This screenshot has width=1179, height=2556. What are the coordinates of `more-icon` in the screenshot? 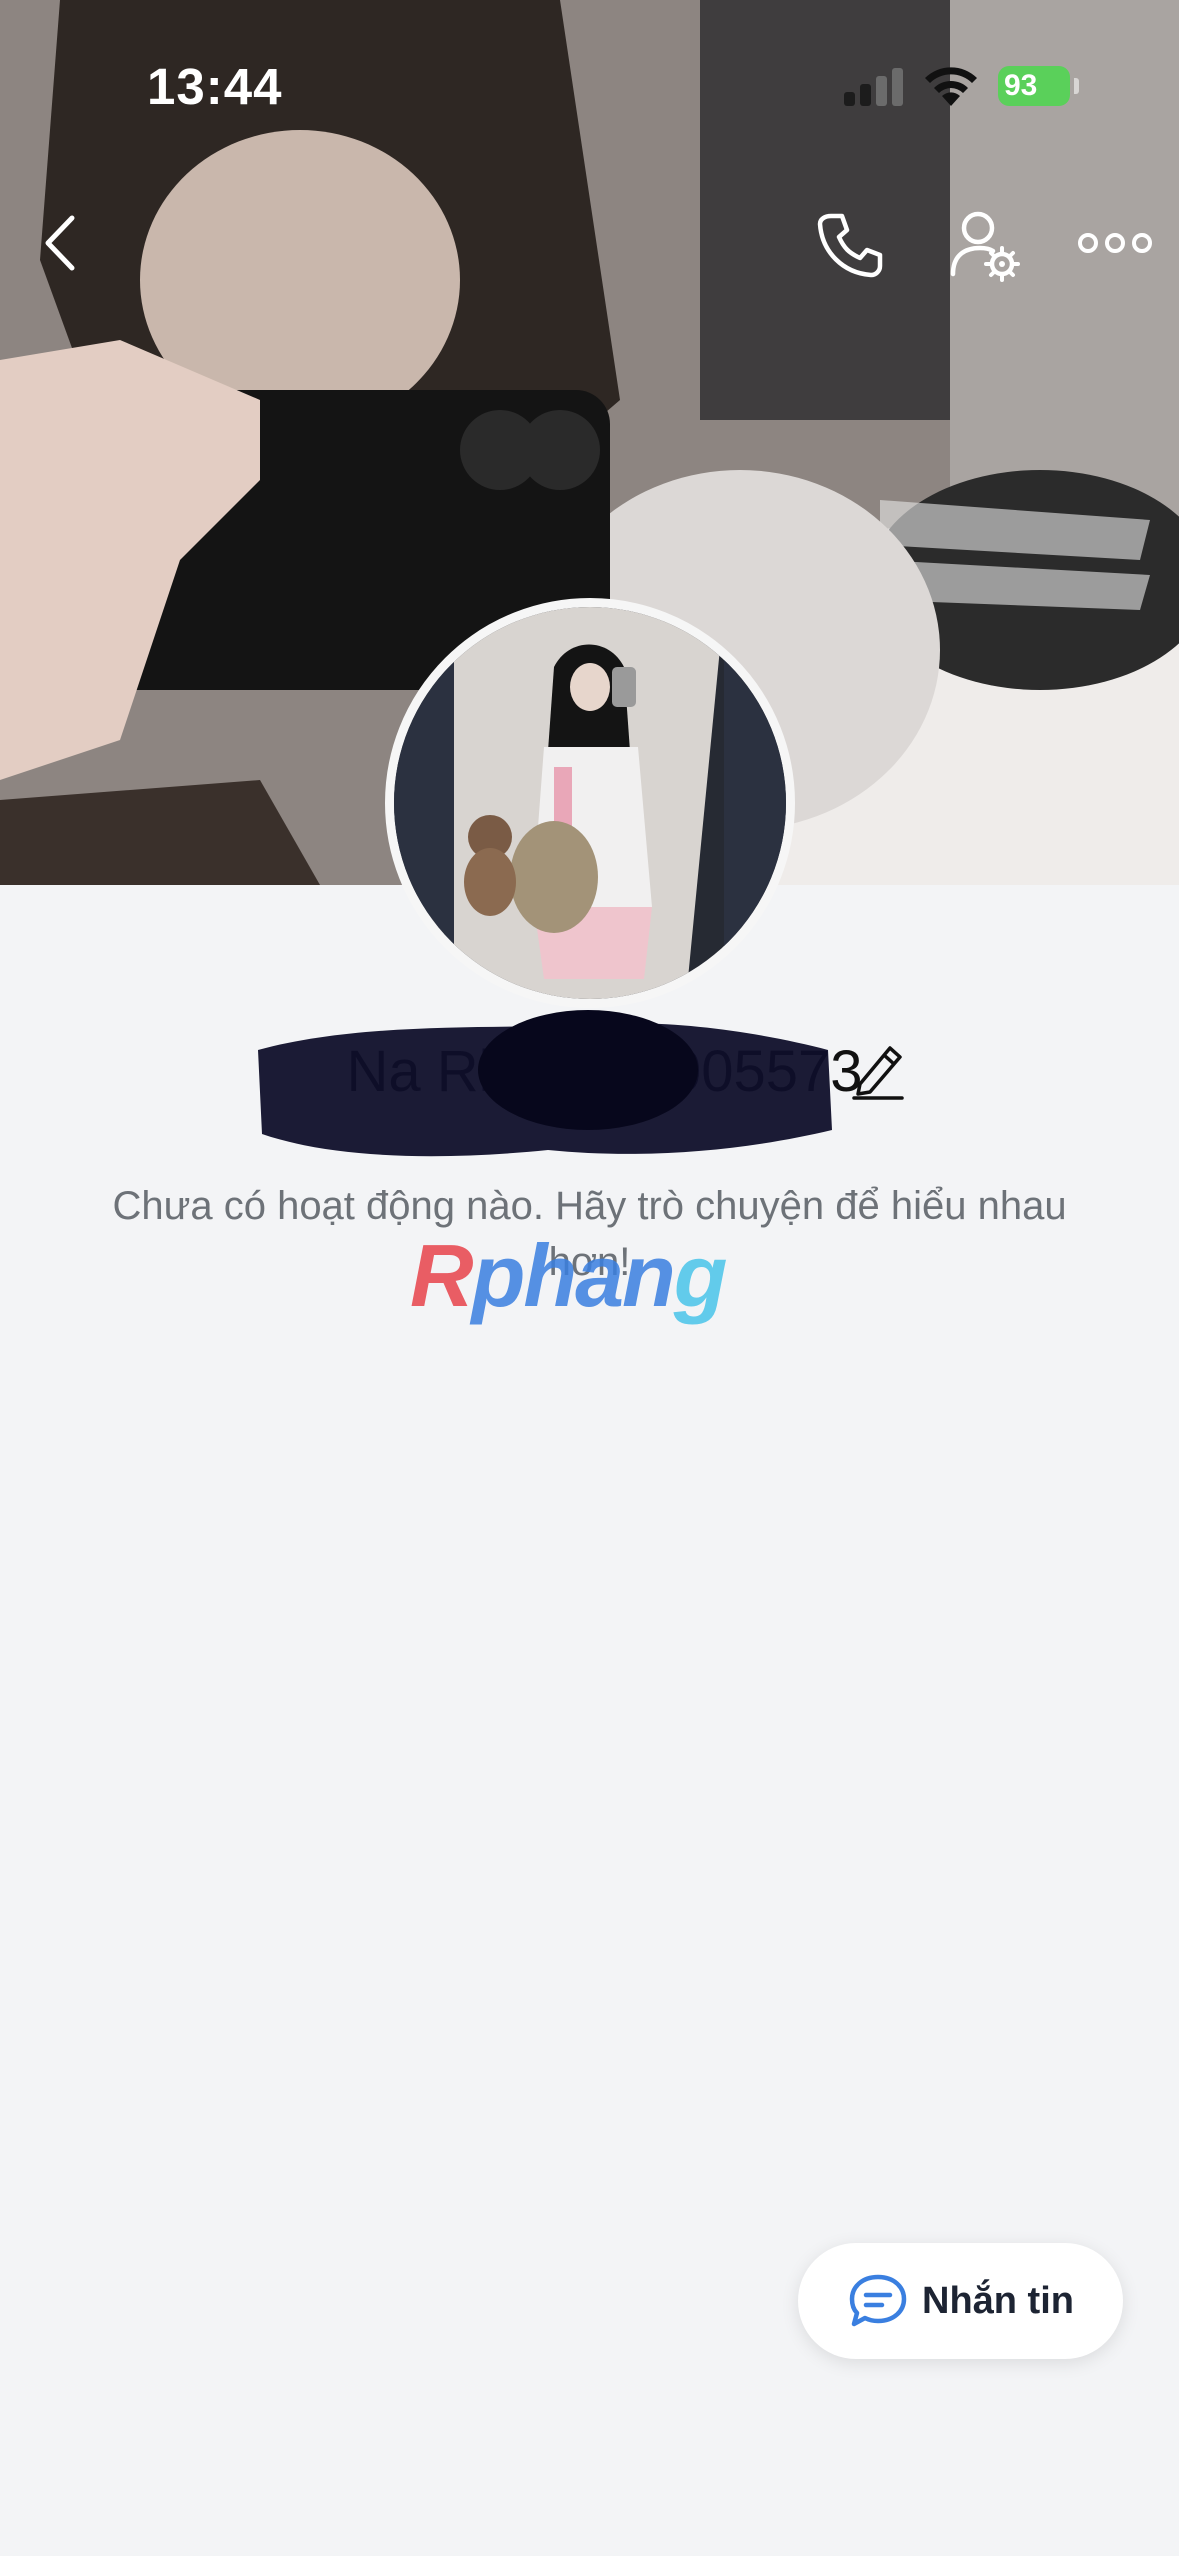 It's located at (1115, 243).